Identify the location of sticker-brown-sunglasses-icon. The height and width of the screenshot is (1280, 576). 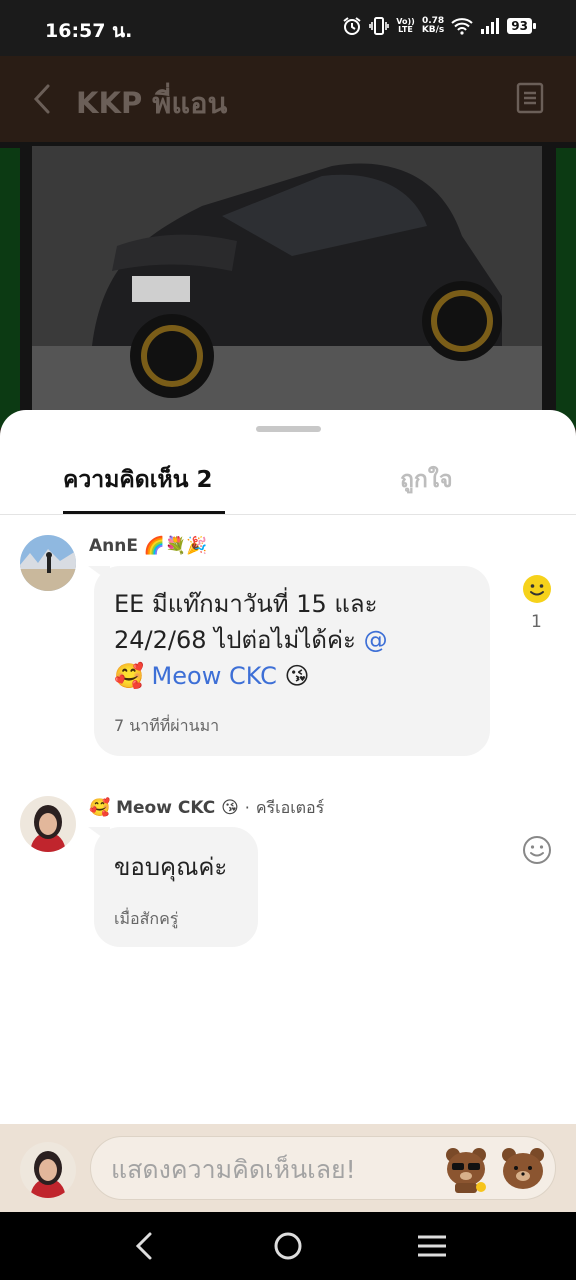
(467, 1169).